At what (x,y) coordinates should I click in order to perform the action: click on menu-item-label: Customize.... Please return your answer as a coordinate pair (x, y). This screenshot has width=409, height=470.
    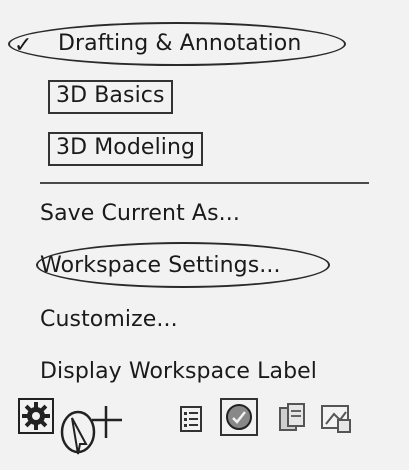
    Looking at the image, I should click on (109, 319).